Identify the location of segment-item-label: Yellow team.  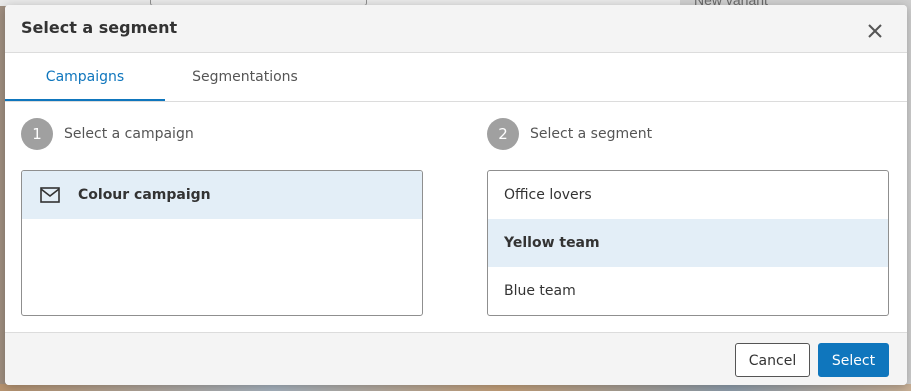
(552, 243).